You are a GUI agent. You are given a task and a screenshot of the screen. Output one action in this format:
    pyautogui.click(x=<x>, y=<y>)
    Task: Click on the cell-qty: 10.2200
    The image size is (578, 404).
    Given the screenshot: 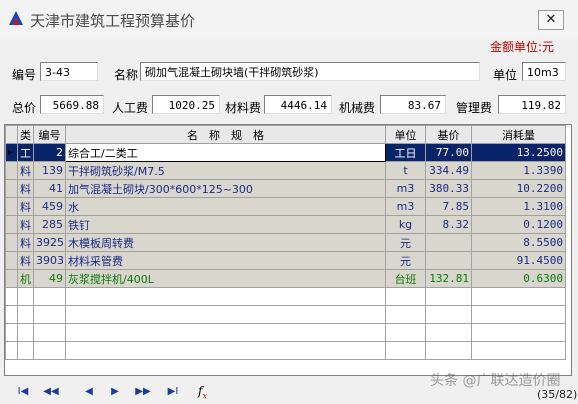 What is the action you would take?
    pyautogui.click(x=518, y=188)
    